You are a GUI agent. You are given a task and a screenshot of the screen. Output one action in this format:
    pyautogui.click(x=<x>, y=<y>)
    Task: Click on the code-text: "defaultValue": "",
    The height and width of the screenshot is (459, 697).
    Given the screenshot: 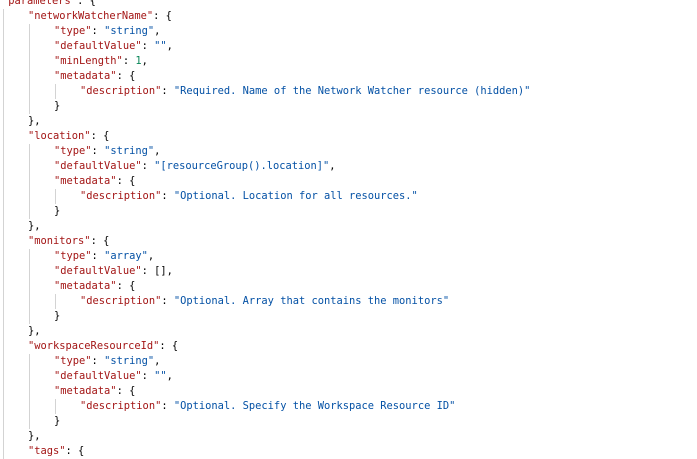 What is the action you would take?
    pyautogui.click(x=113, y=46)
    